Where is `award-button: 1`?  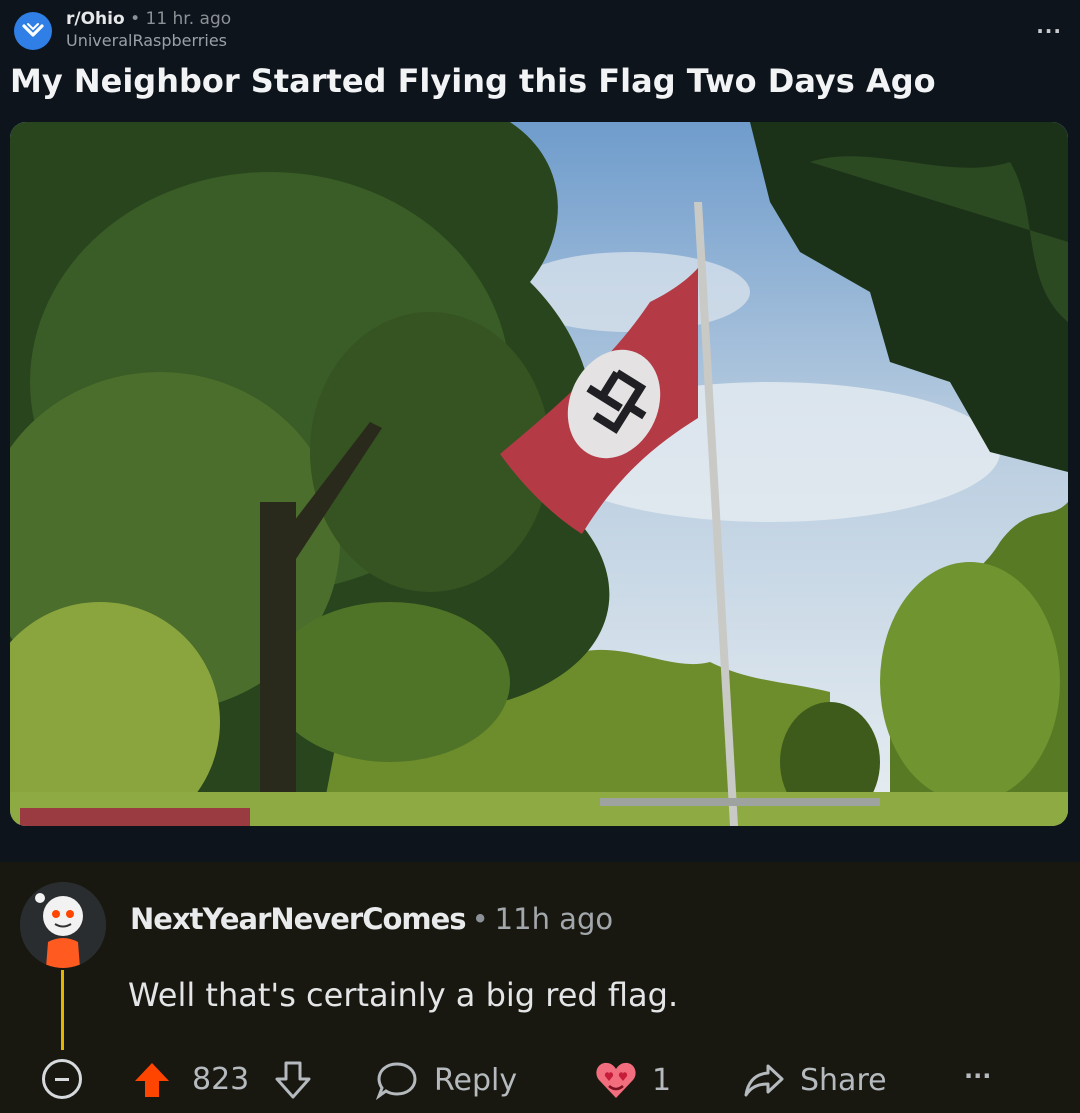 award-button: 1 is located at coordinates (632, 1080).